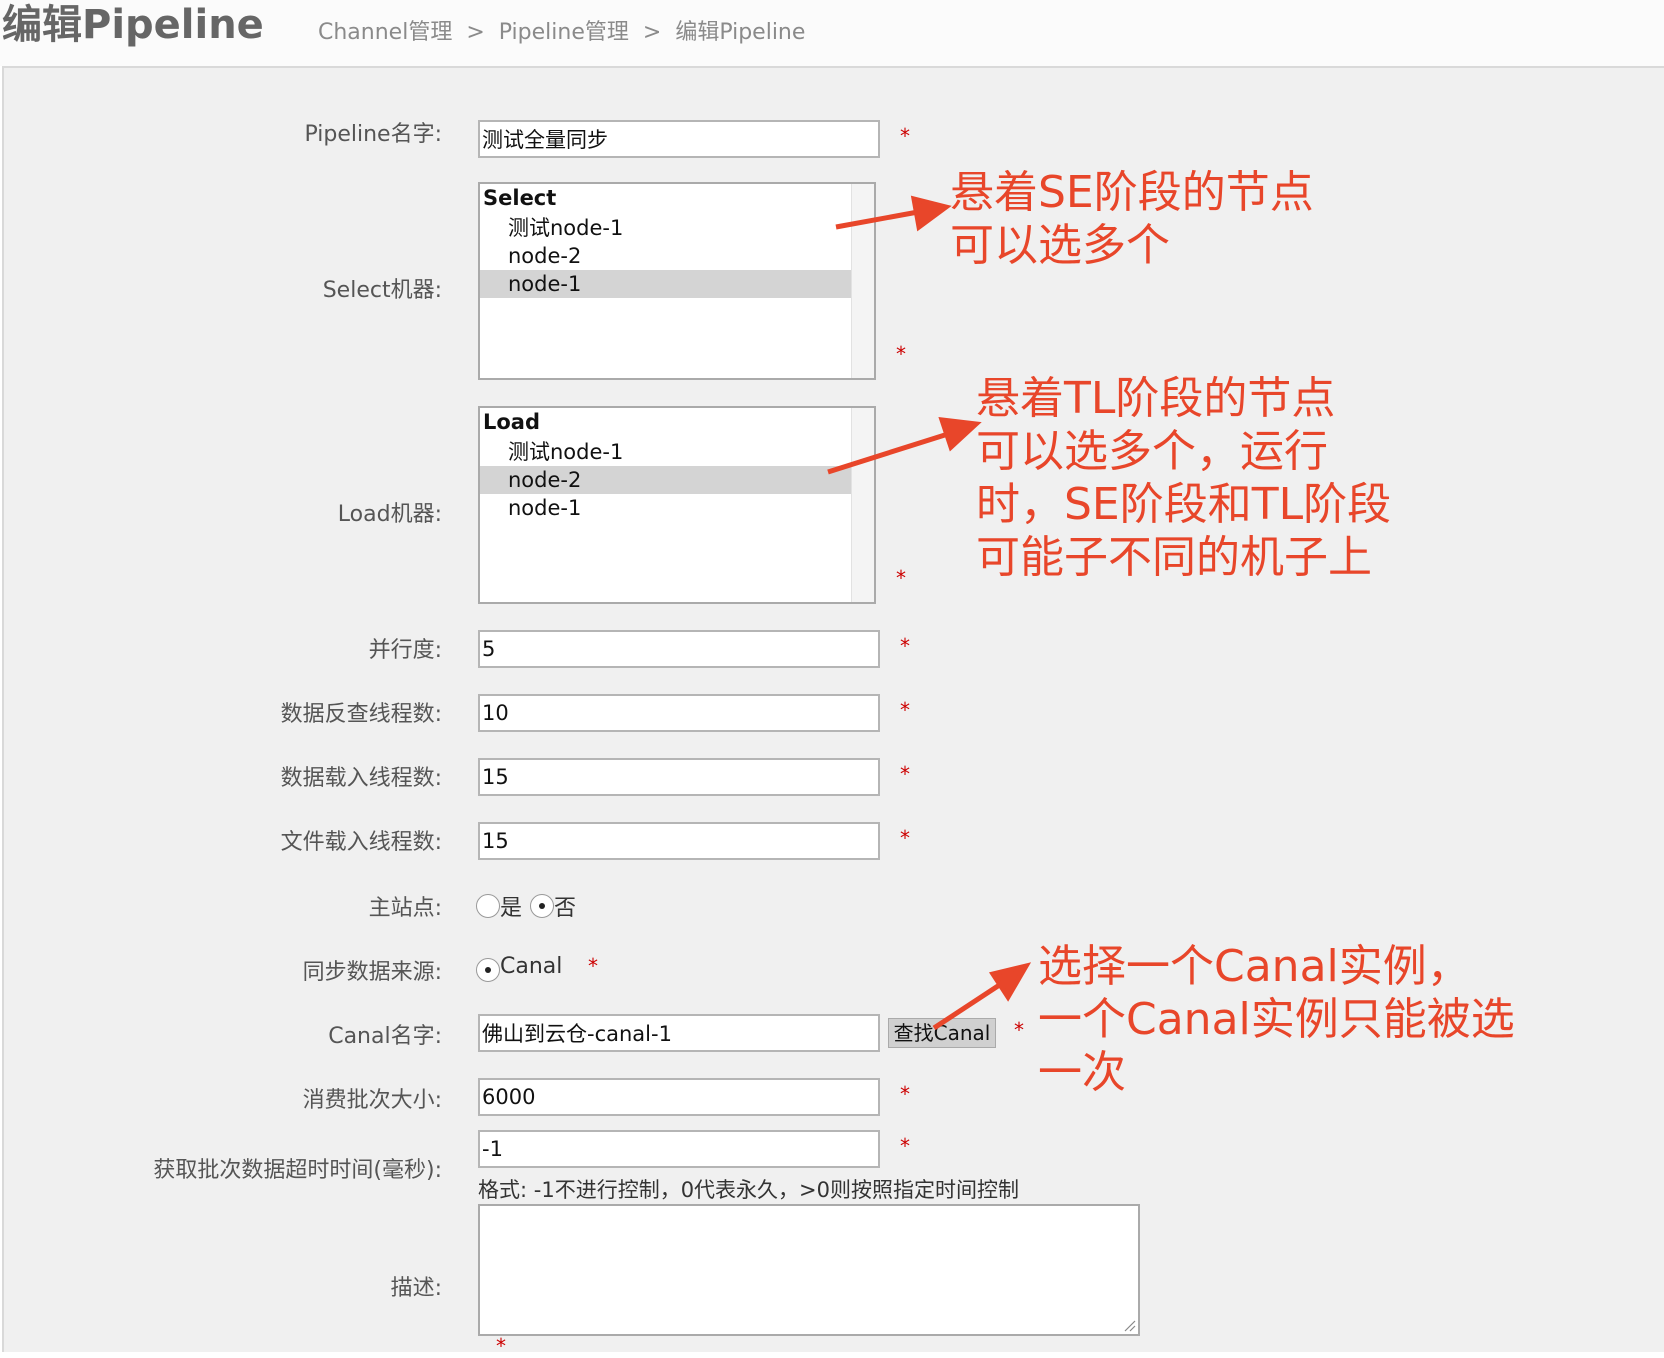  What do you see at coordinates (679, 841) in the screenshot?
I see `file-load-threads-input` at bounding box center [679, 841].